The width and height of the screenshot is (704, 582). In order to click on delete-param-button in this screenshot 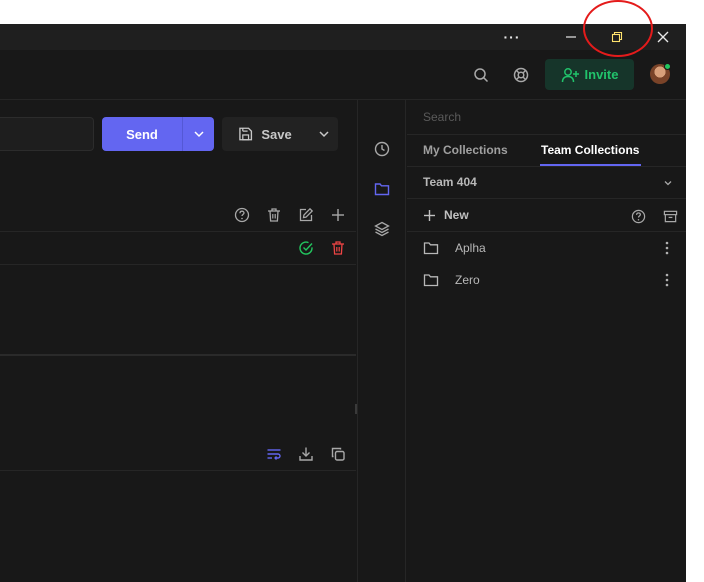, I will do `click(338, 248)`.